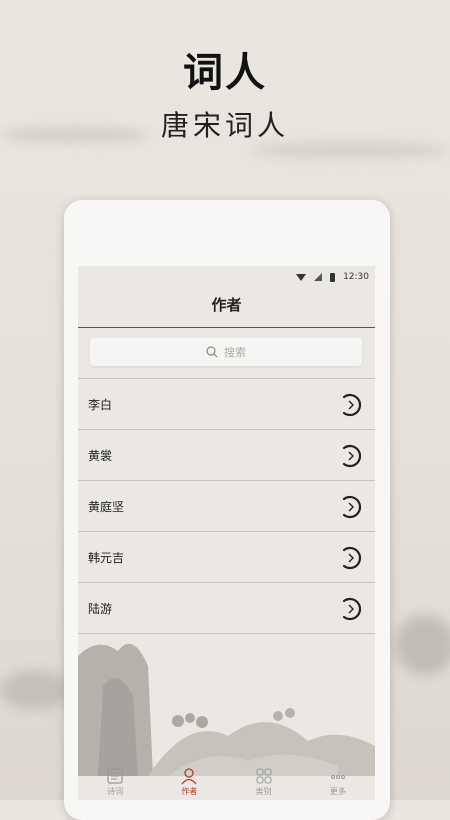  I want to click on tab-label: 类别, so click(263, 791).